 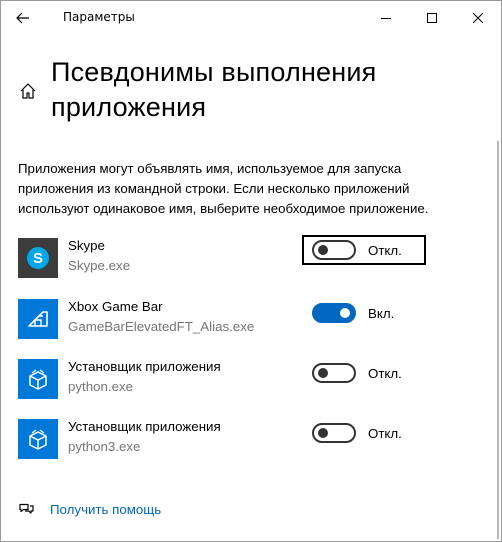 I want to click on minimize-button, so click(x=386, y=18).